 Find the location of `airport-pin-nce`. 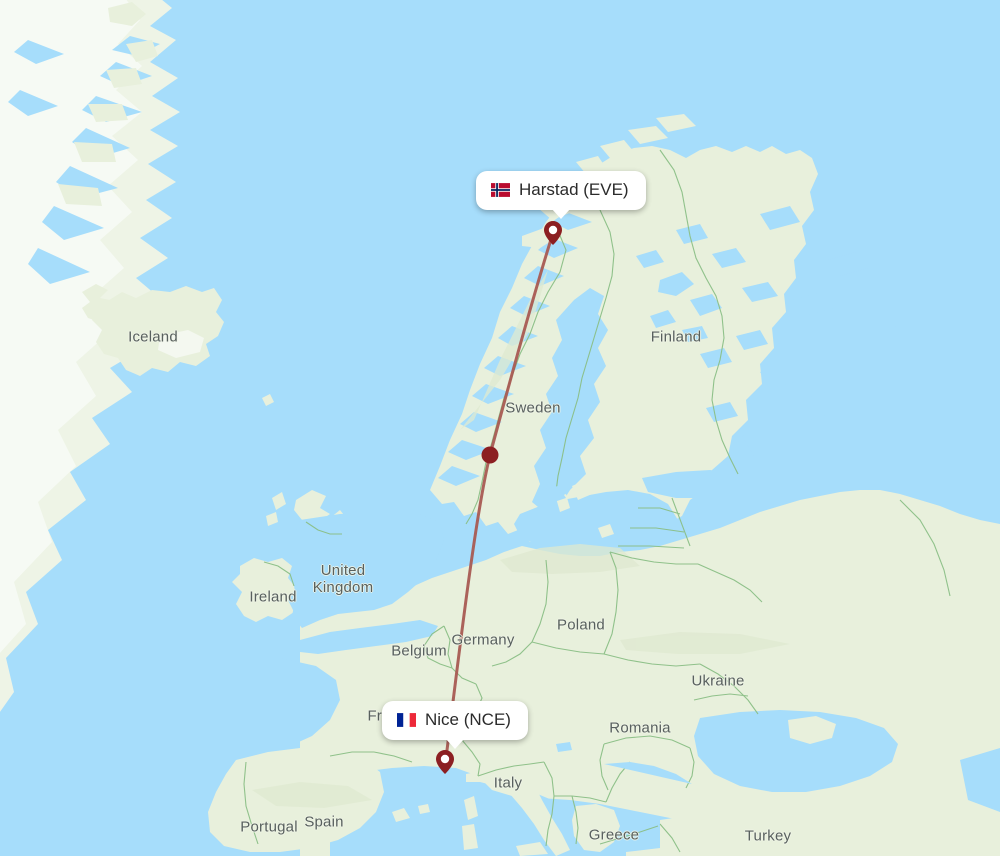

airport-pin-nce is located at coordinates (445, 762).